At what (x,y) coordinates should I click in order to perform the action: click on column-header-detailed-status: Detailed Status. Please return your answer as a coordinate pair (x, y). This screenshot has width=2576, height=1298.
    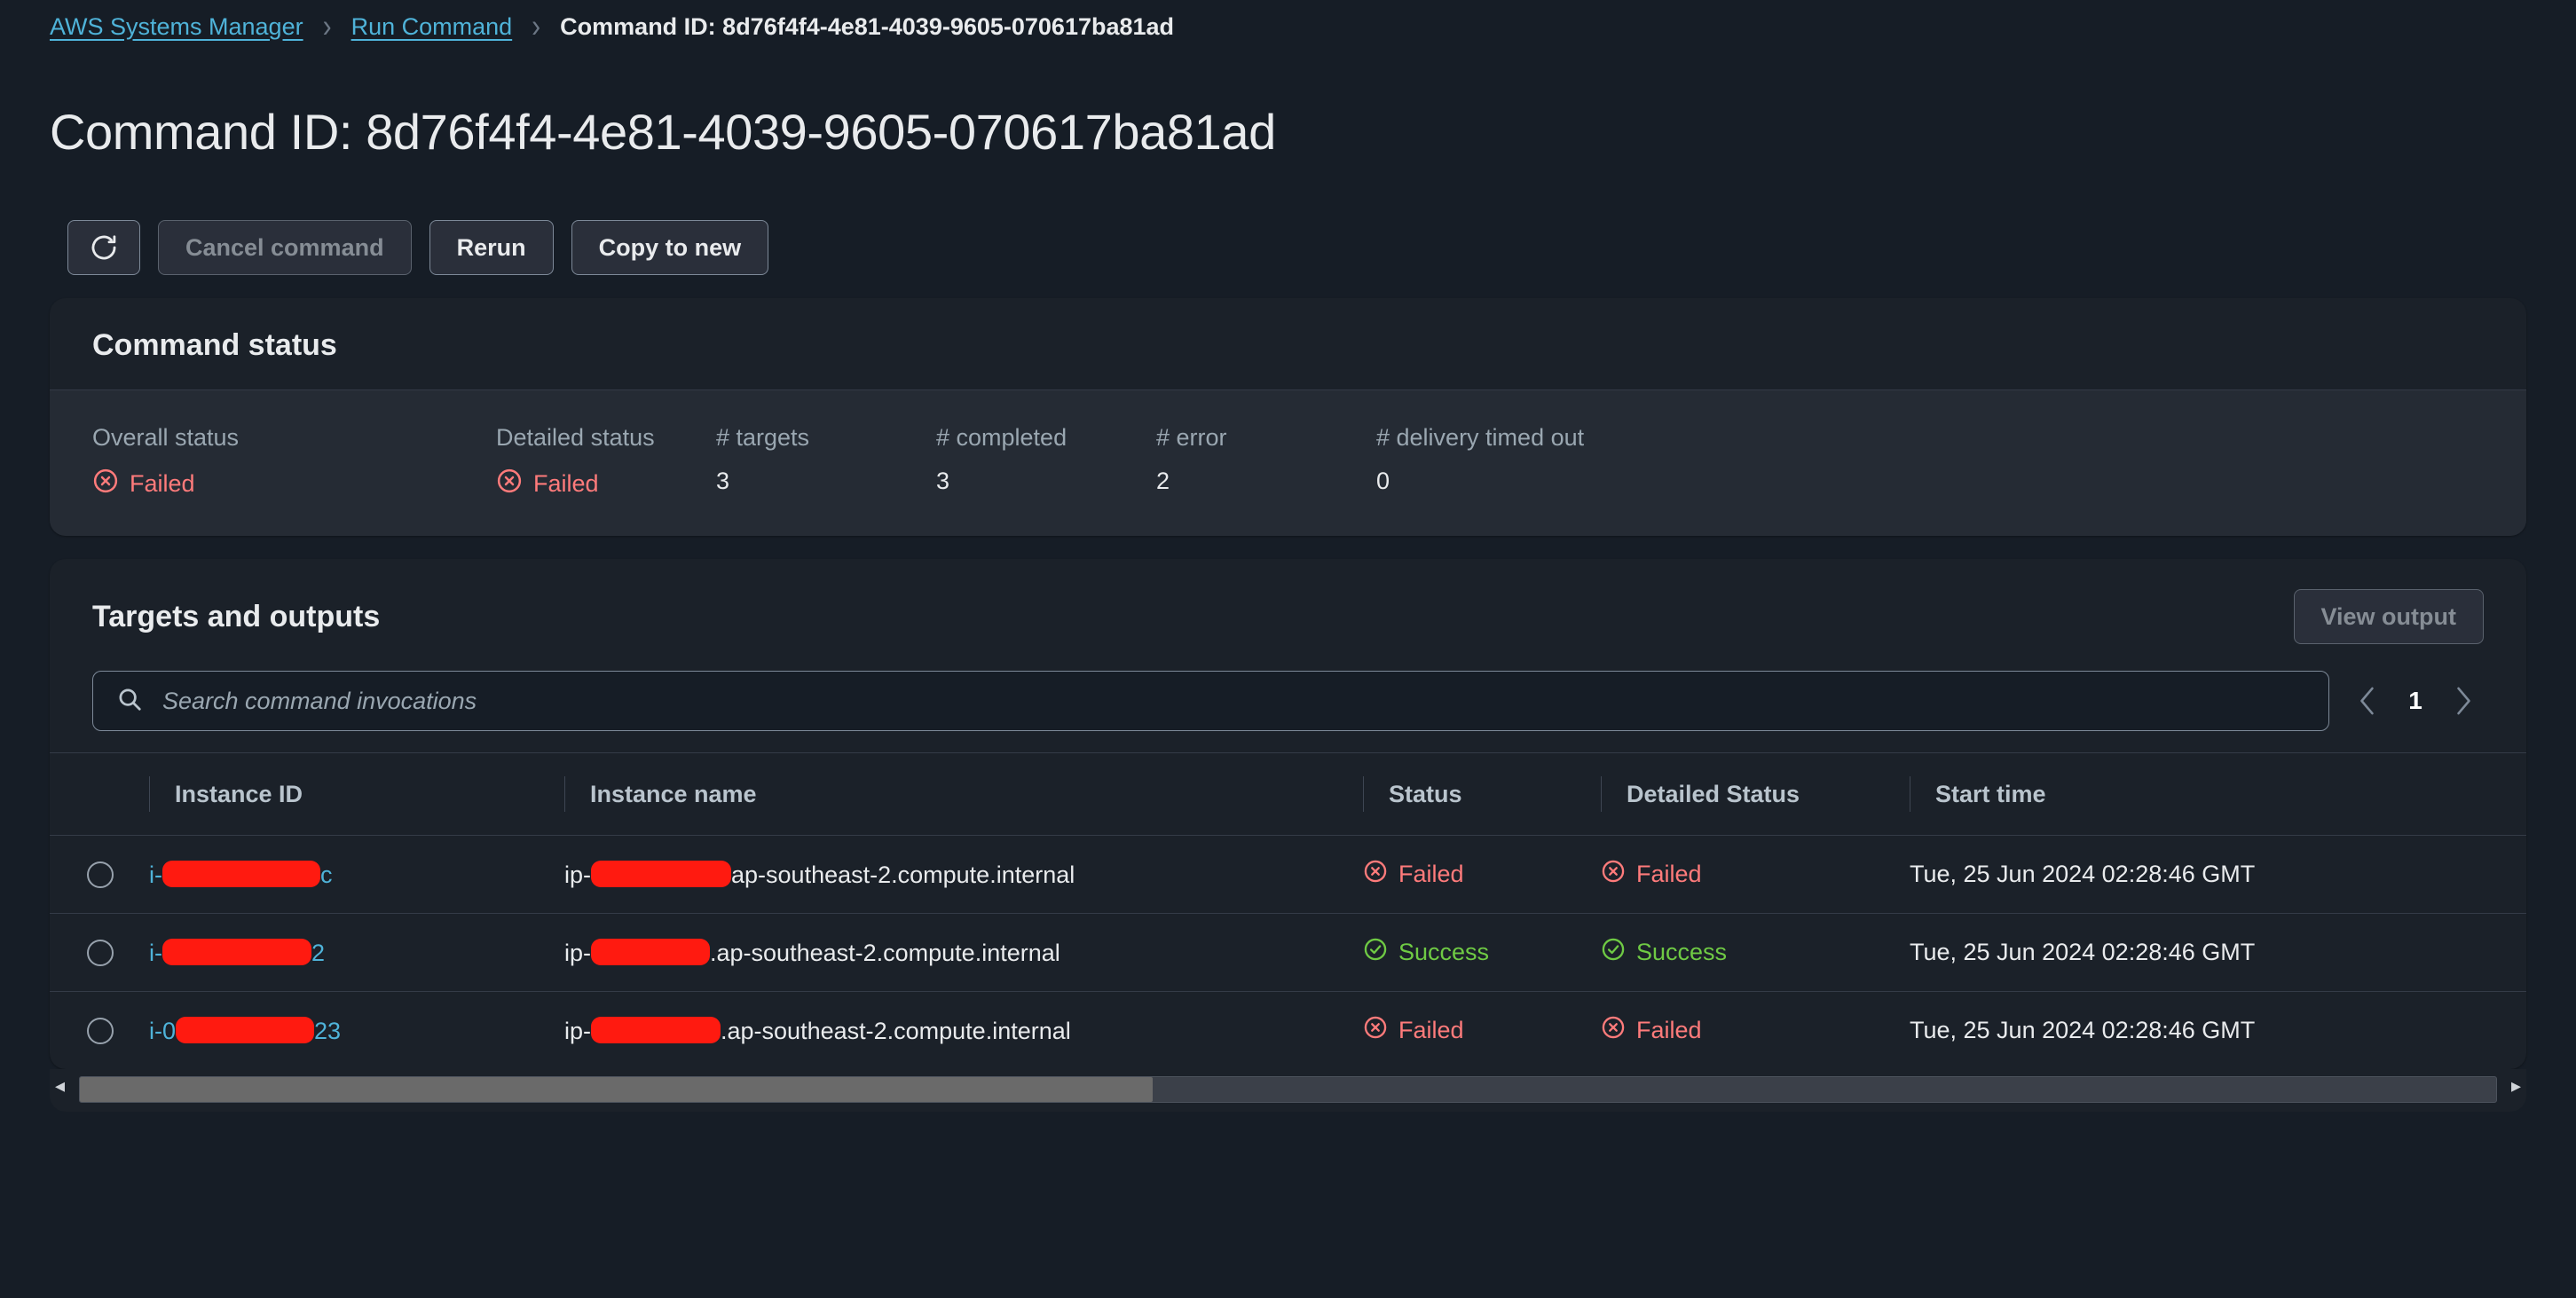
    Looking at the image, I should click on (1755, 794).